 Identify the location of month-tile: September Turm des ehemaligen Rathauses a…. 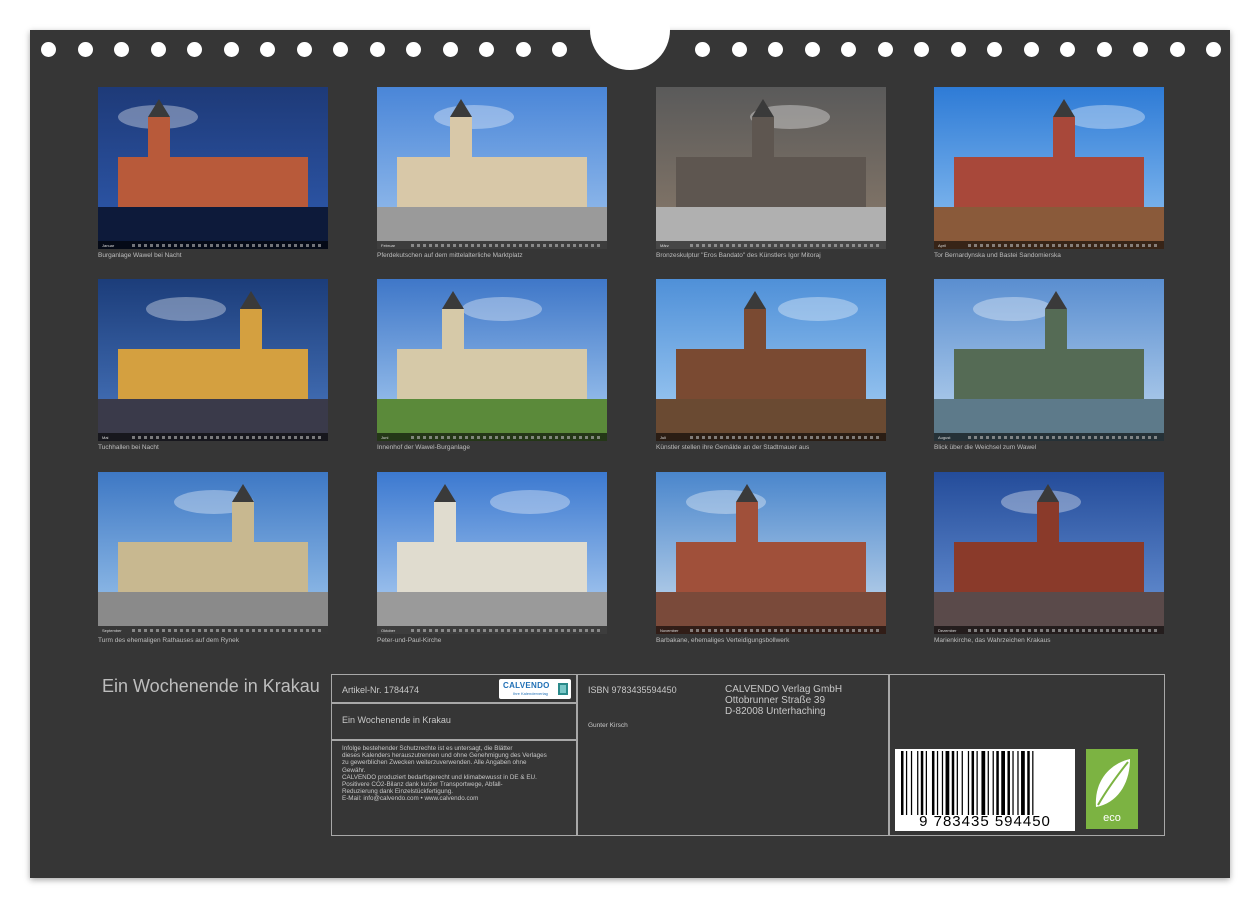
(213, 558).